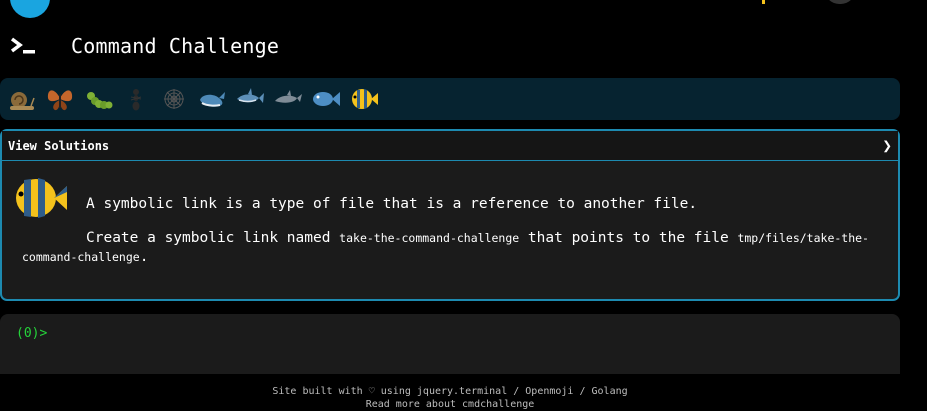  I want to click on level-bar, so click(450, 99).